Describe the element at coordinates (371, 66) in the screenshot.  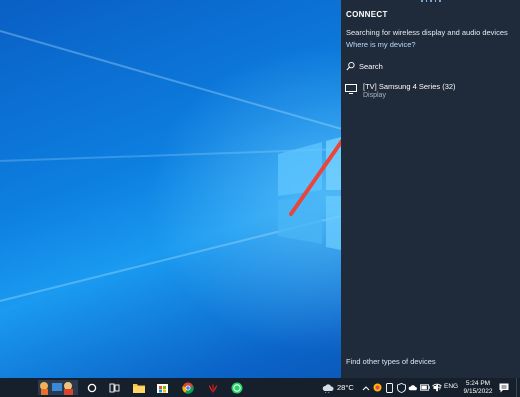
I see `search-label: Search` at that location.